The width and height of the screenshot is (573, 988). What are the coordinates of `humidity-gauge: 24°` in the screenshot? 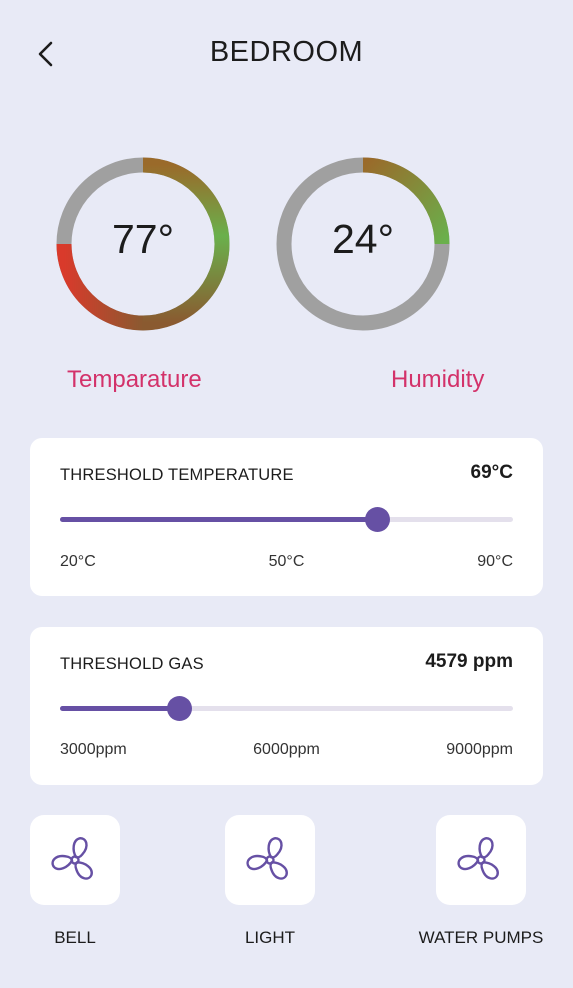 It's located at (363, 244).